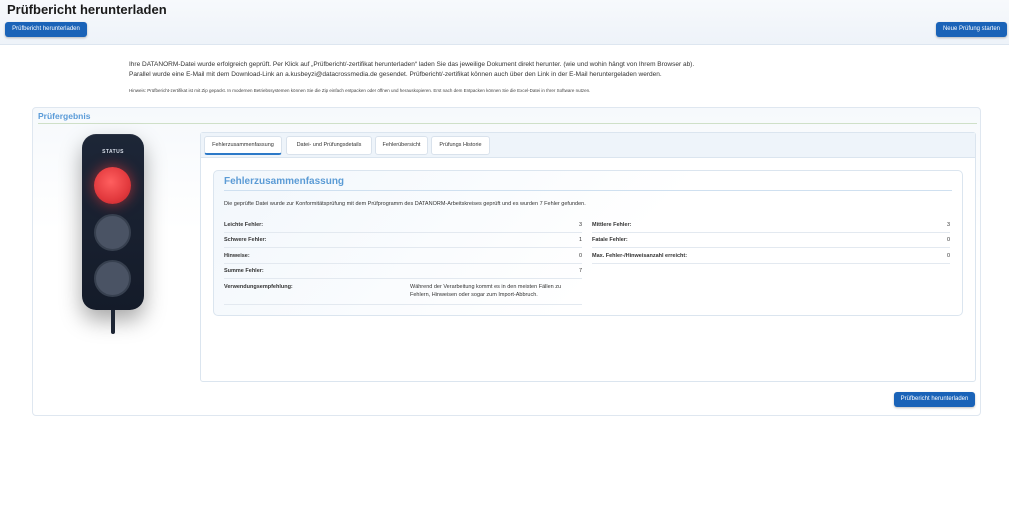 This screenshot has width=1009, height=517. Describe the element at coordinates (610, 240) in the screenshot. I see `row-label: Fatale Fehler:` at that location.